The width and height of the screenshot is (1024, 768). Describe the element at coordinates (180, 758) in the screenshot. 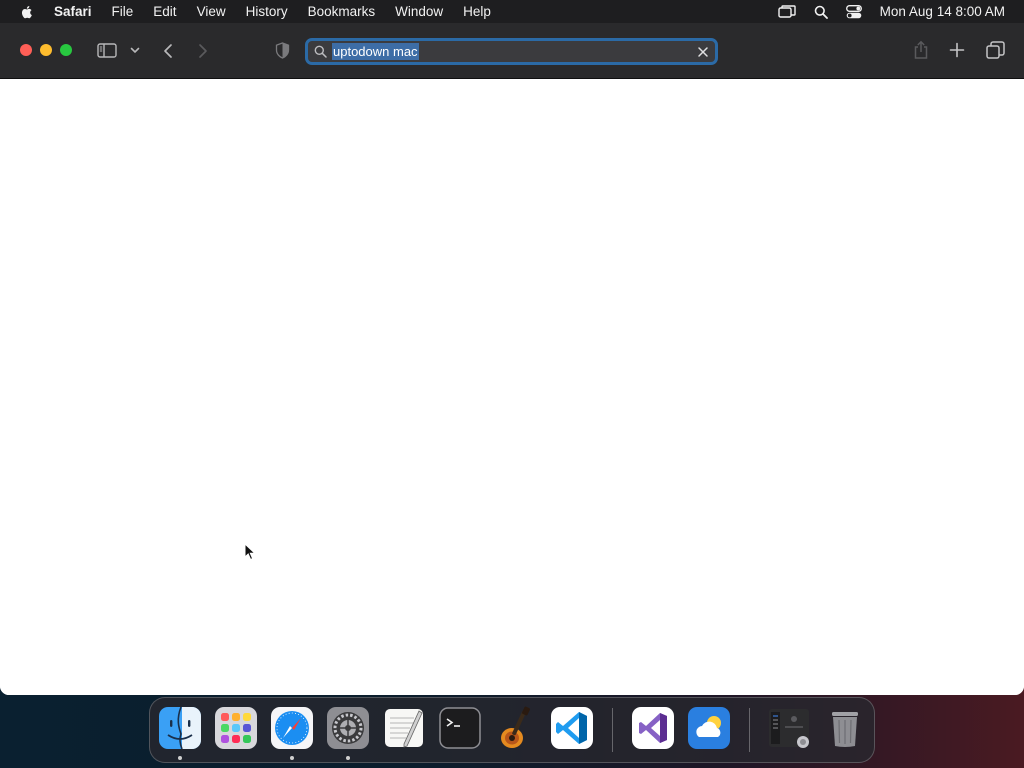

I see `finder-running-indicator` at that location.